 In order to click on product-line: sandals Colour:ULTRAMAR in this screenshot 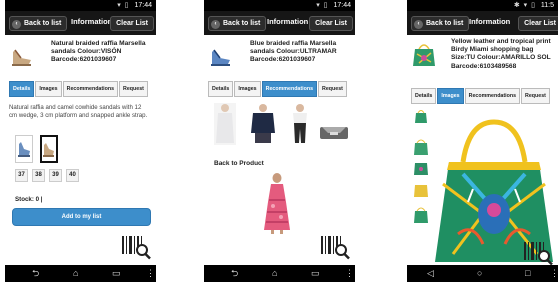, I will do `click(293, 52)`.